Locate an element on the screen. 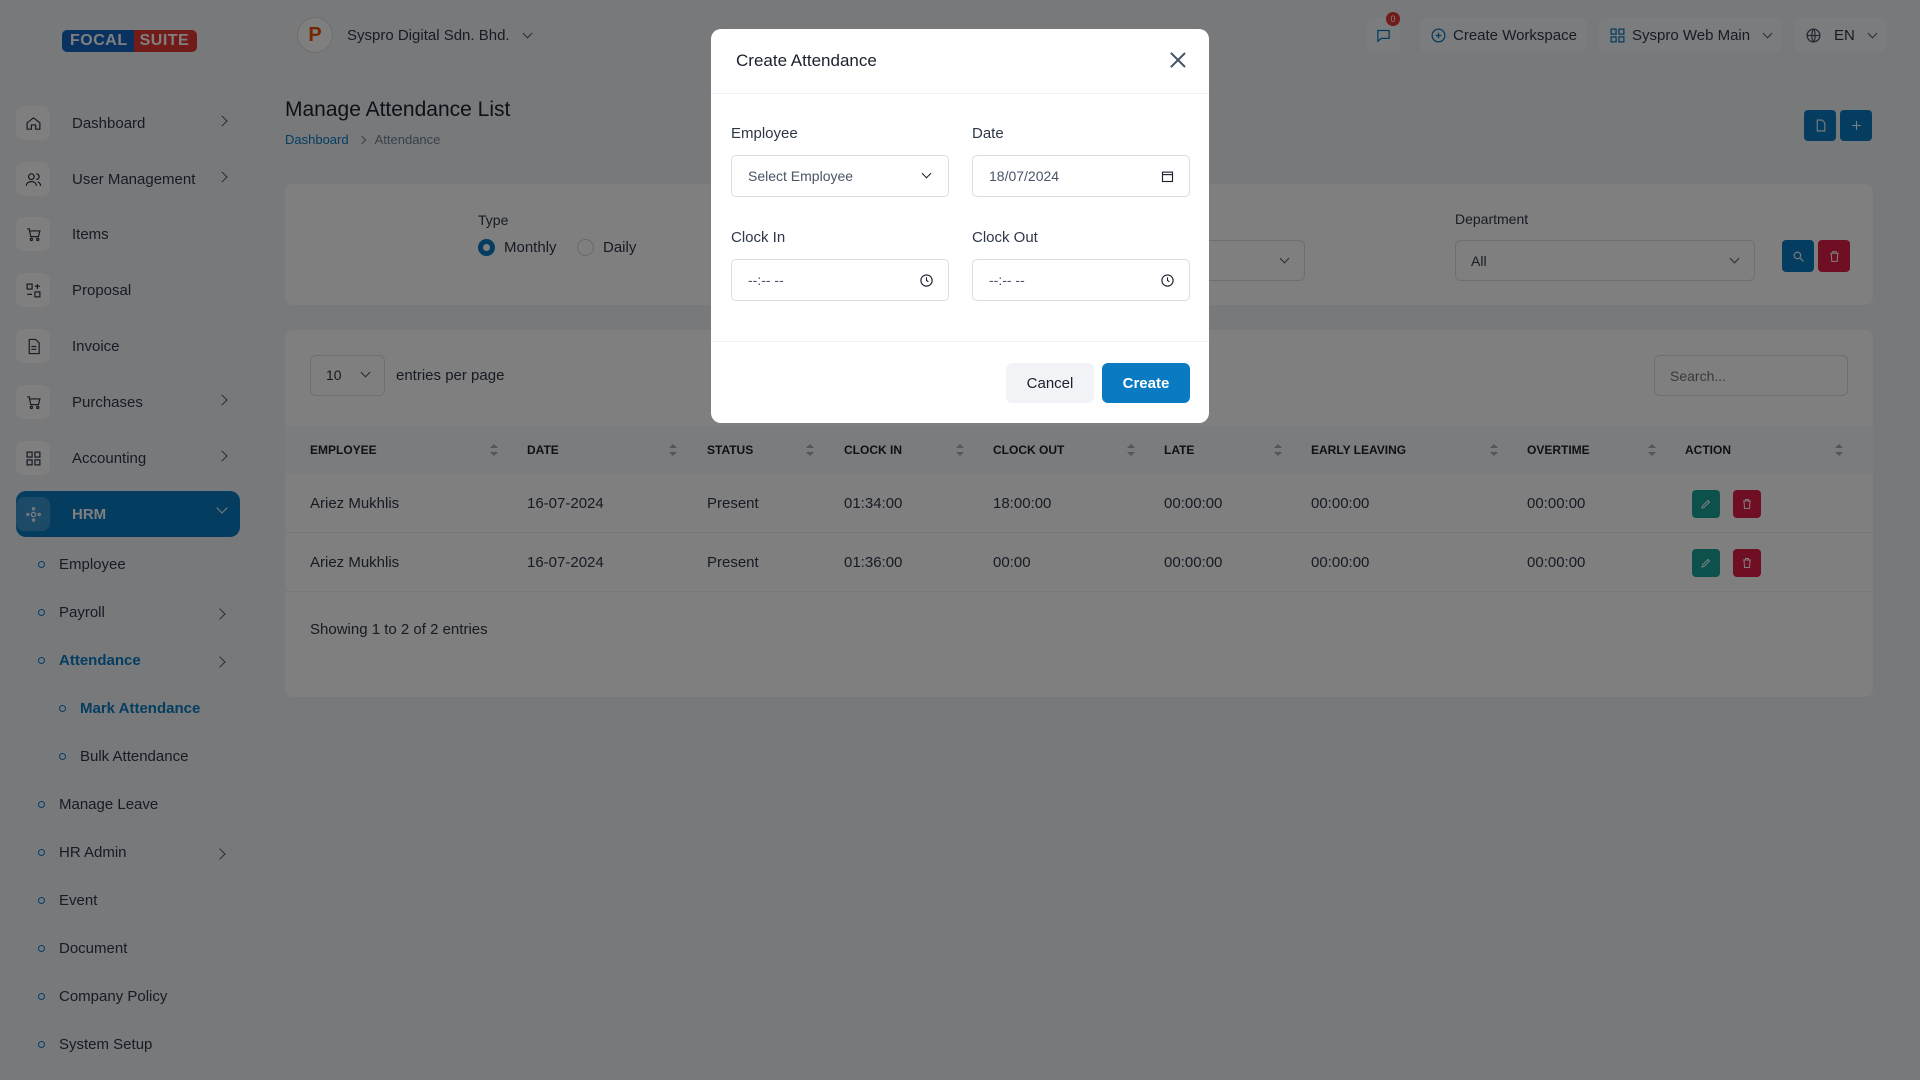 Image resolution: width=1920 pixels, height=1080 pixels. date-value: 18/07/2024 is located at coordinates (1024, 176).